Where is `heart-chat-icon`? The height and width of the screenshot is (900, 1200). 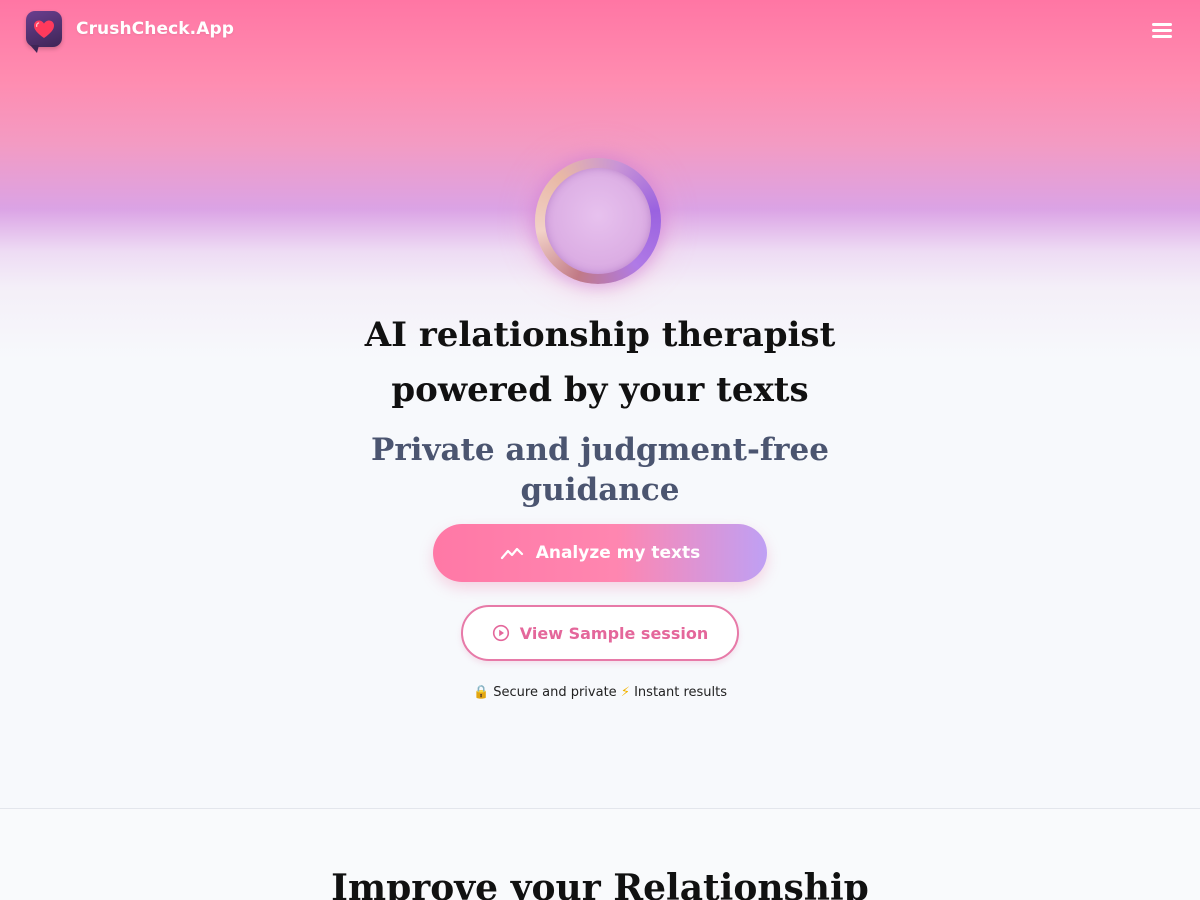 heart-chat-icon is located at coordinates (44, 32).